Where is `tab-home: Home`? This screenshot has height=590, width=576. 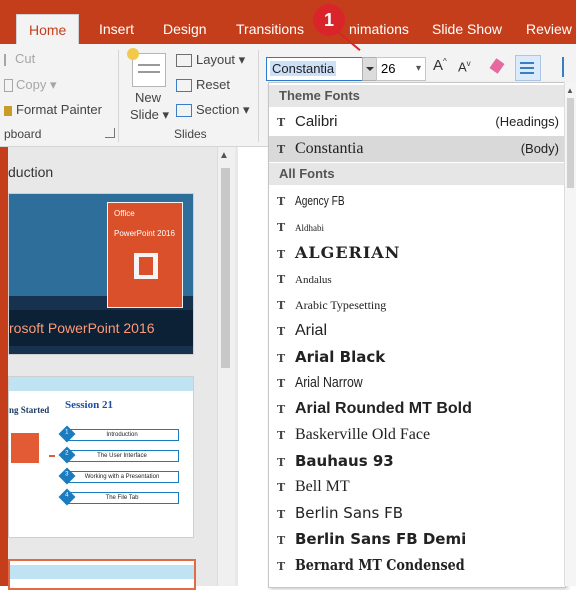
tab-home: Home is located at coordinates (48, 29).